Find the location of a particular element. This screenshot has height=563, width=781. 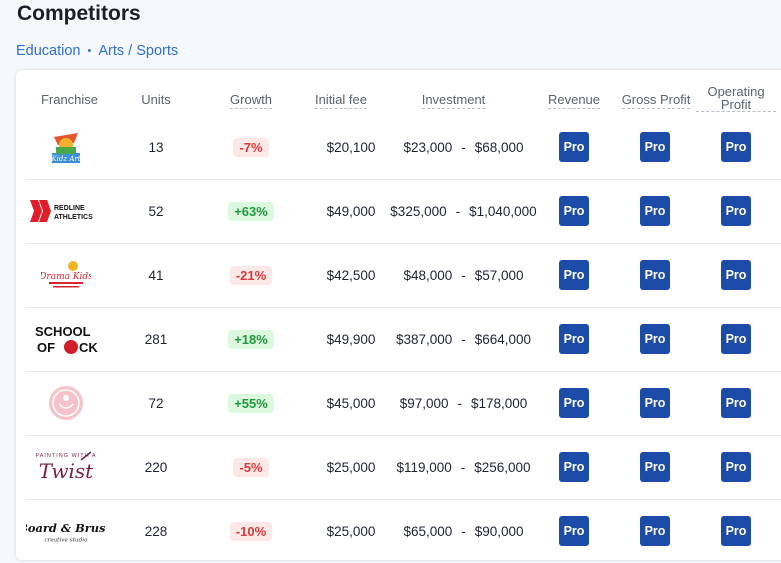

investment-max: $256,000 is located at coordinates (502, 467).